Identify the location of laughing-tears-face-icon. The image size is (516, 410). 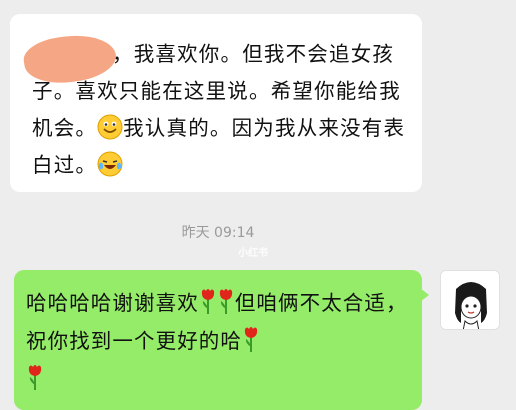
(110, 164).